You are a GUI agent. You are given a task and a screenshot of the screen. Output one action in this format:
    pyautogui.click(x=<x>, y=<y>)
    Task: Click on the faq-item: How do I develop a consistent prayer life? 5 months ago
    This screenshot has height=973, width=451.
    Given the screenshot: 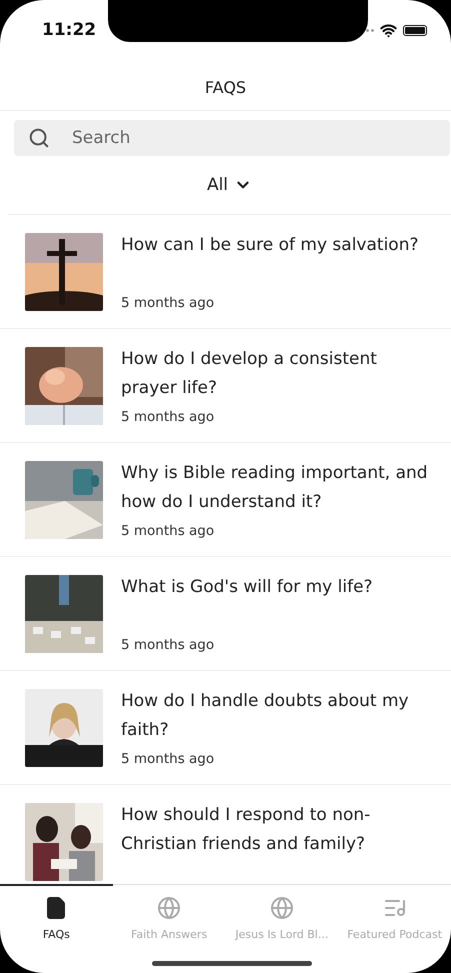 What is the action you would take?
    pyautogui.click(x=225, y=386)
    